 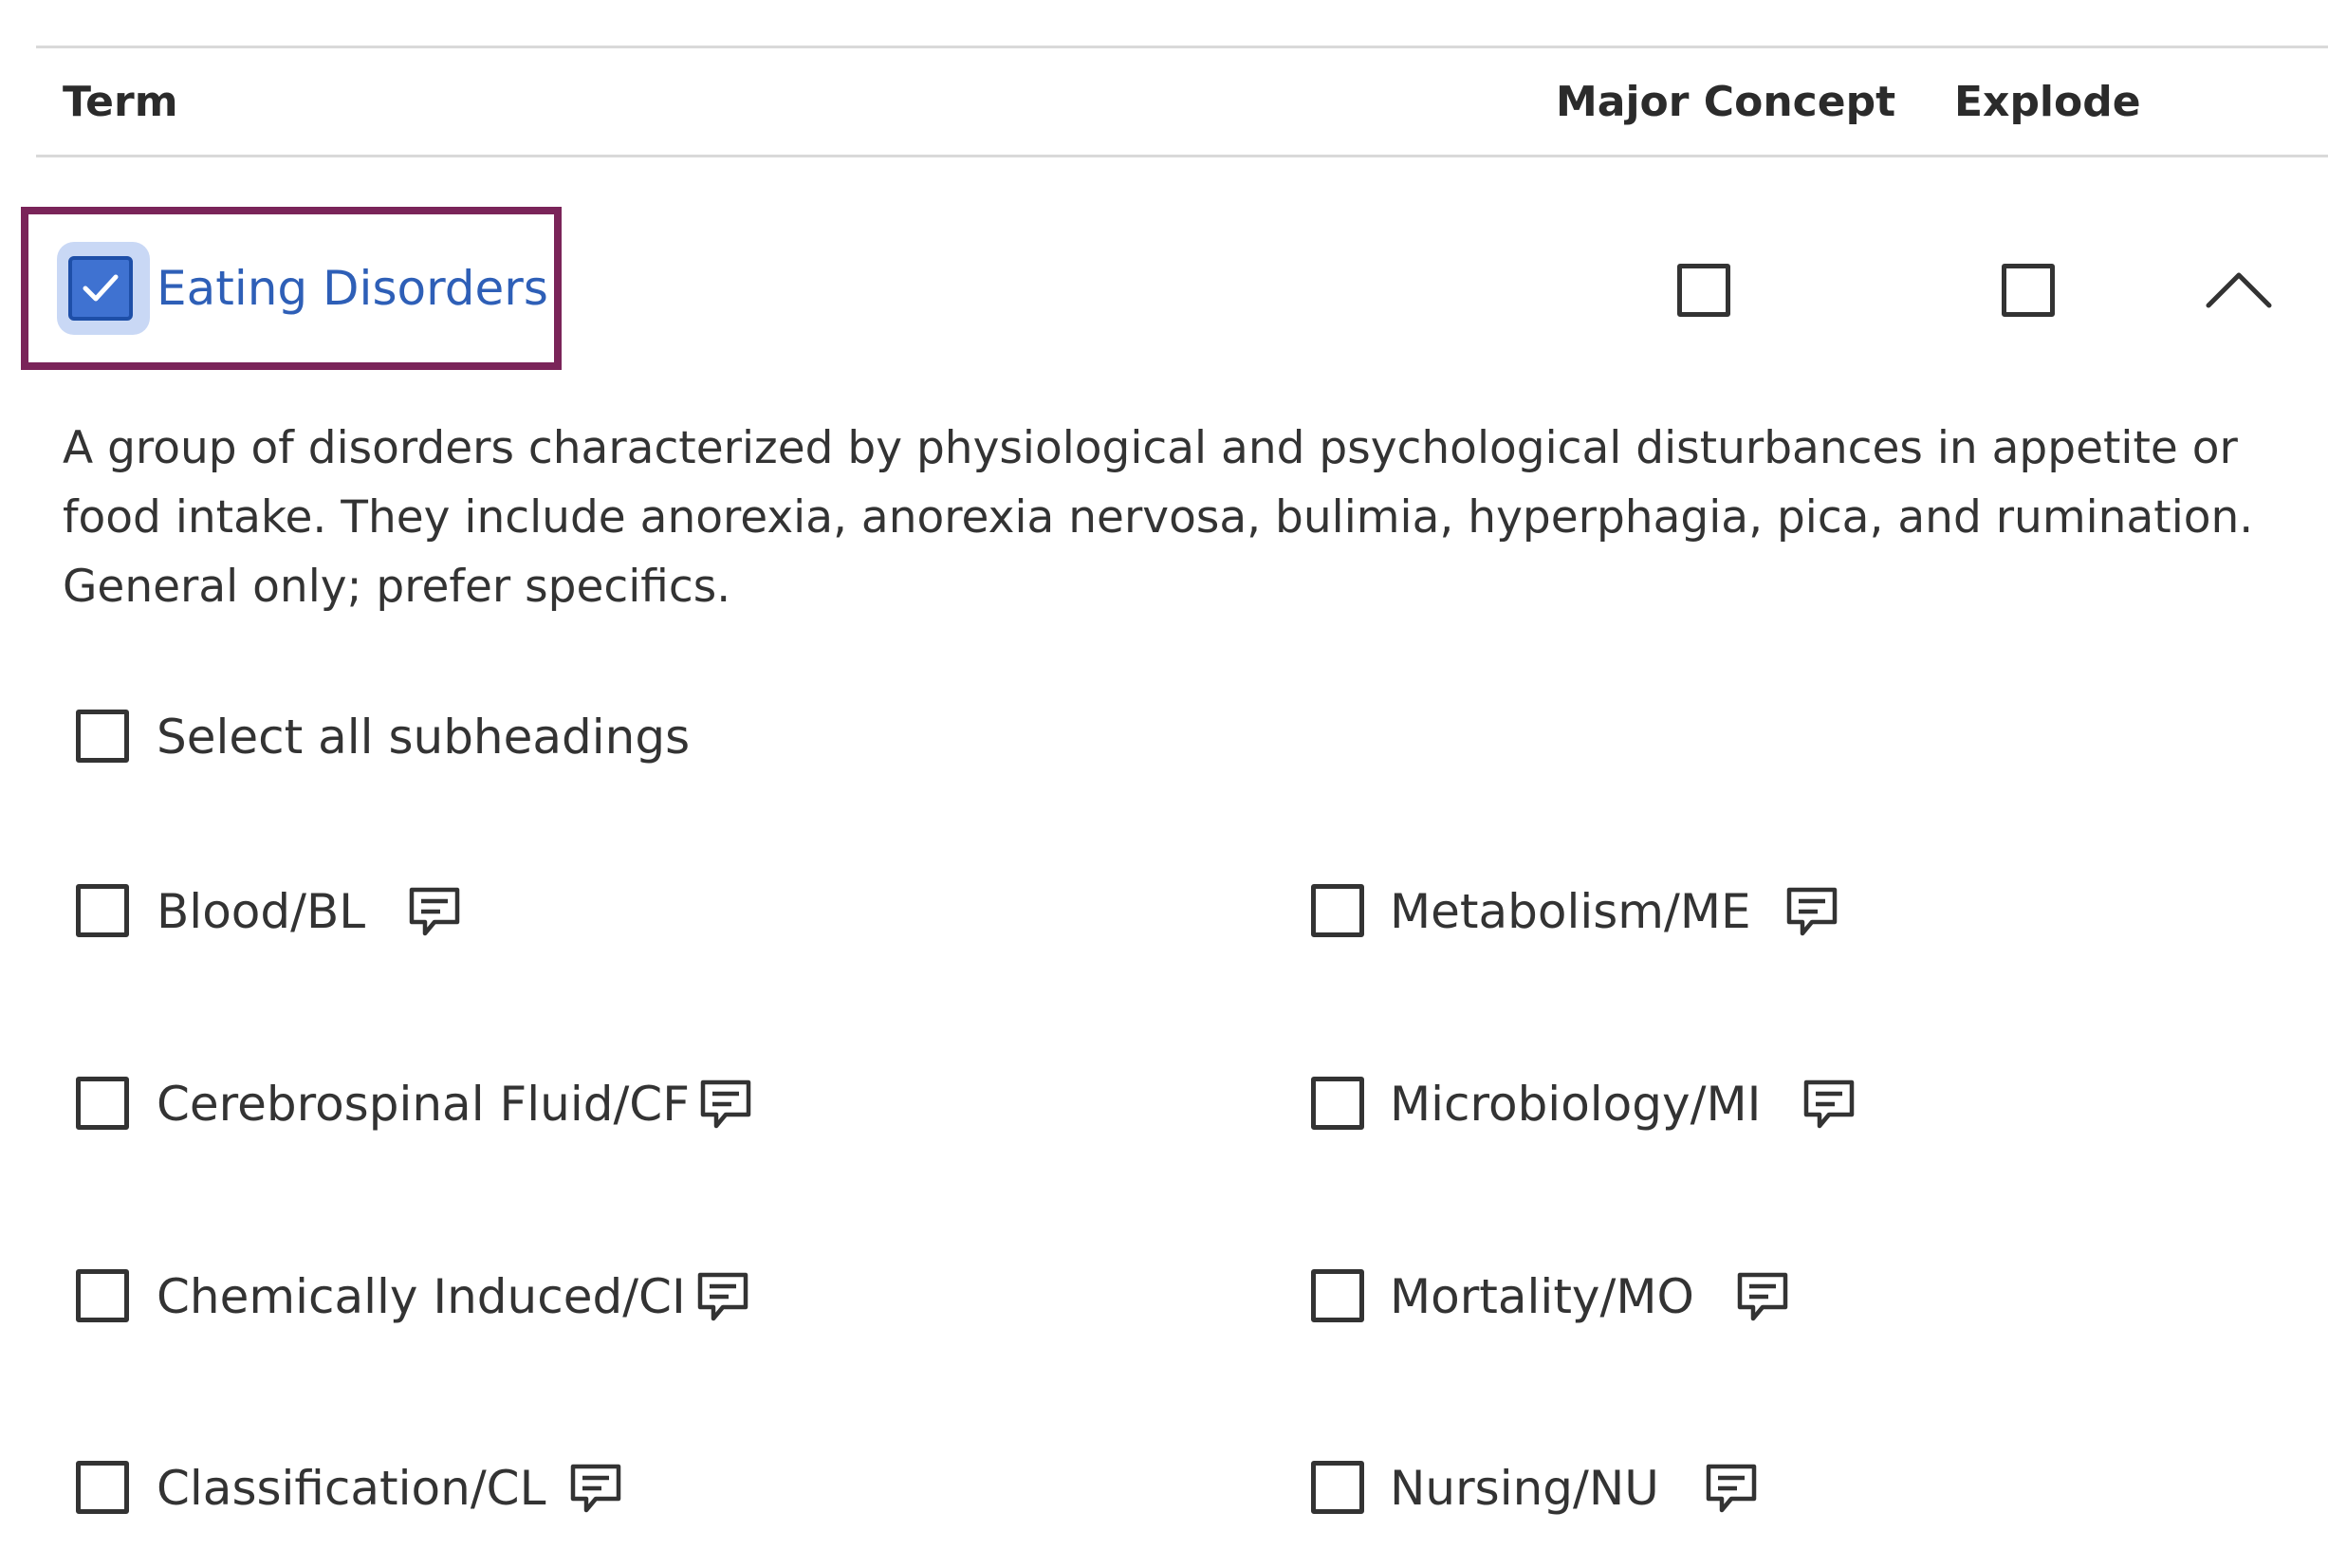 I want to click on subheading-checkbox-classification, so click(x=102, y=1487).